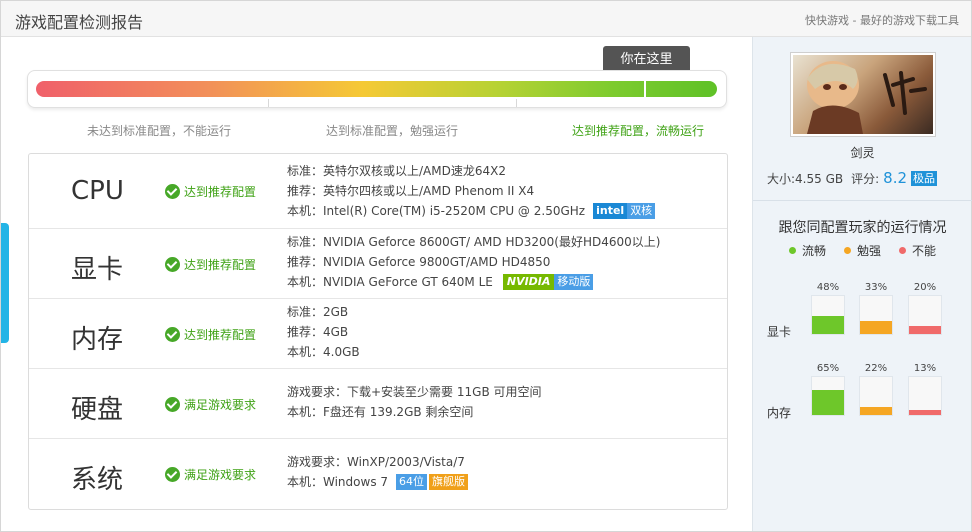 This screenshot has width=972, height=532. Describe the element at coordinates (645, 89) in the screenshot. I see `progress-marker` at that location.